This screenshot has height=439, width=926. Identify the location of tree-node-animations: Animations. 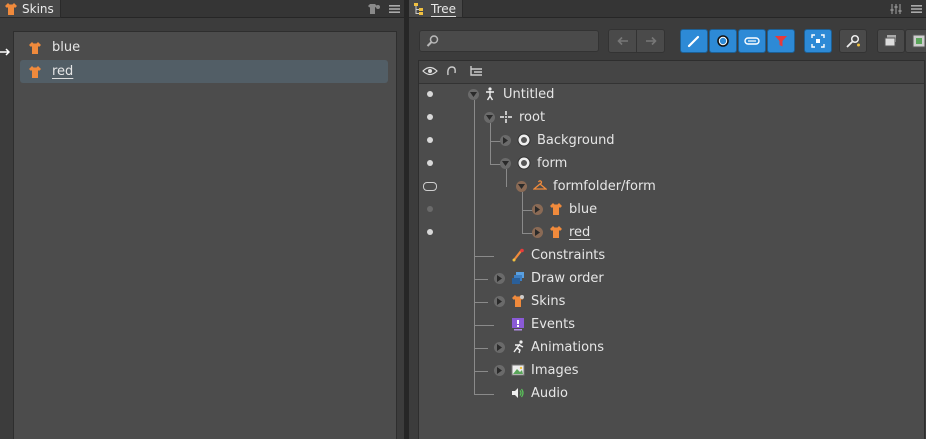
(549, 347).